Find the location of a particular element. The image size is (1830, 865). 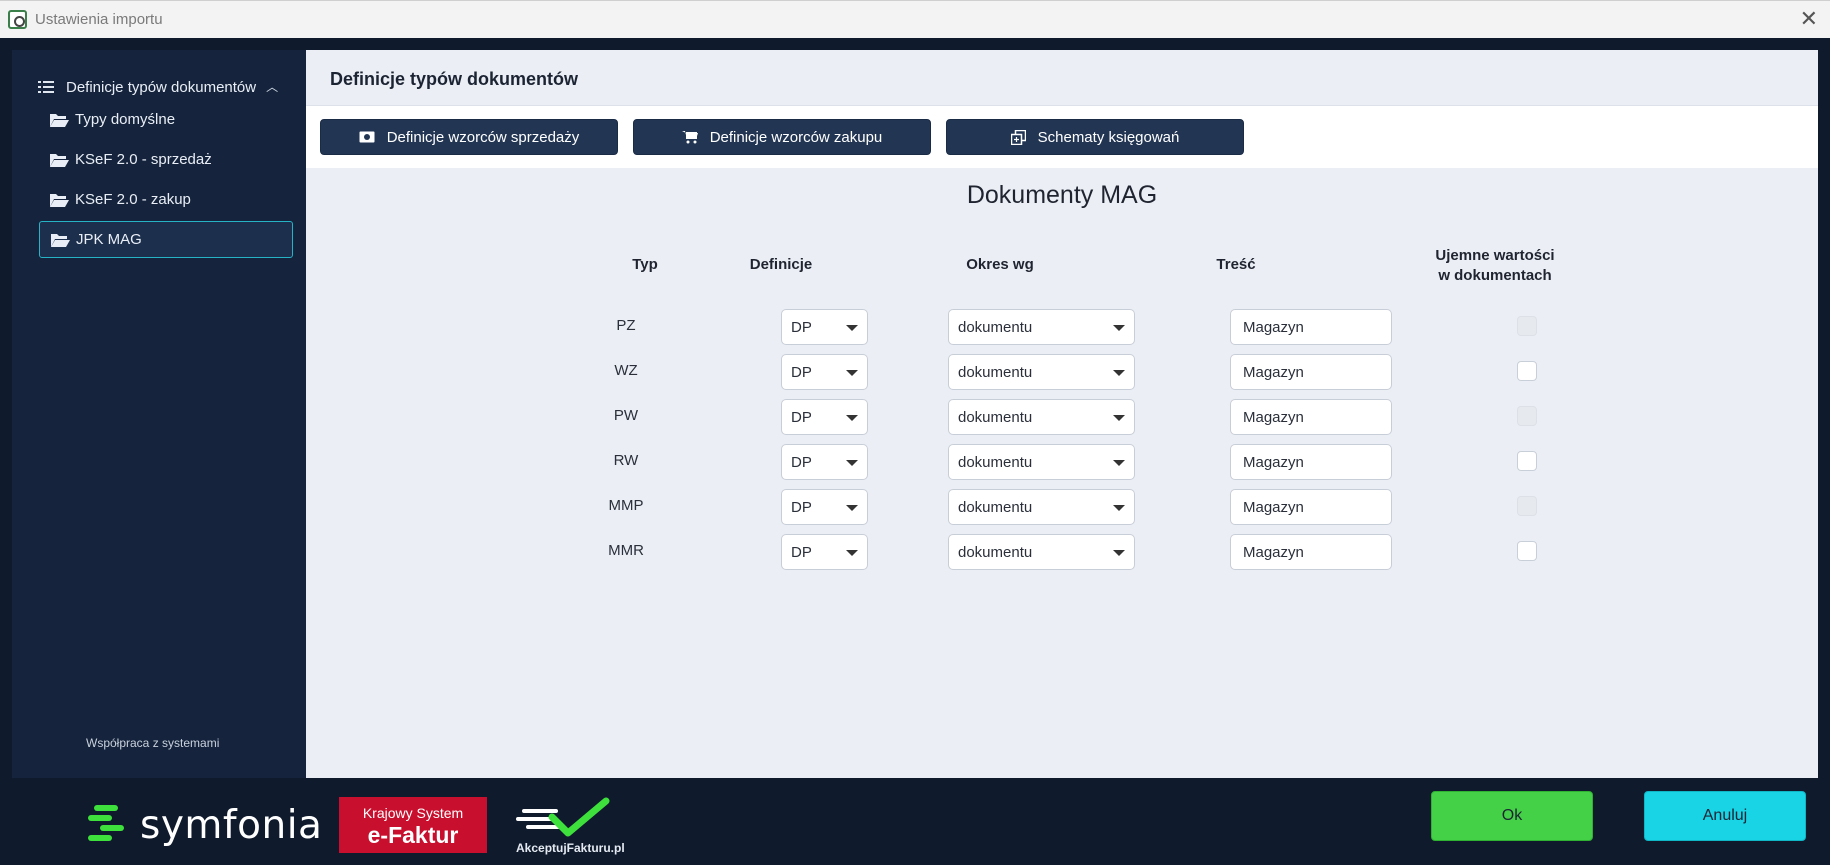

sidebar-item-label: KSeF 2.0 - zakup is located at coordinates (133, 199).